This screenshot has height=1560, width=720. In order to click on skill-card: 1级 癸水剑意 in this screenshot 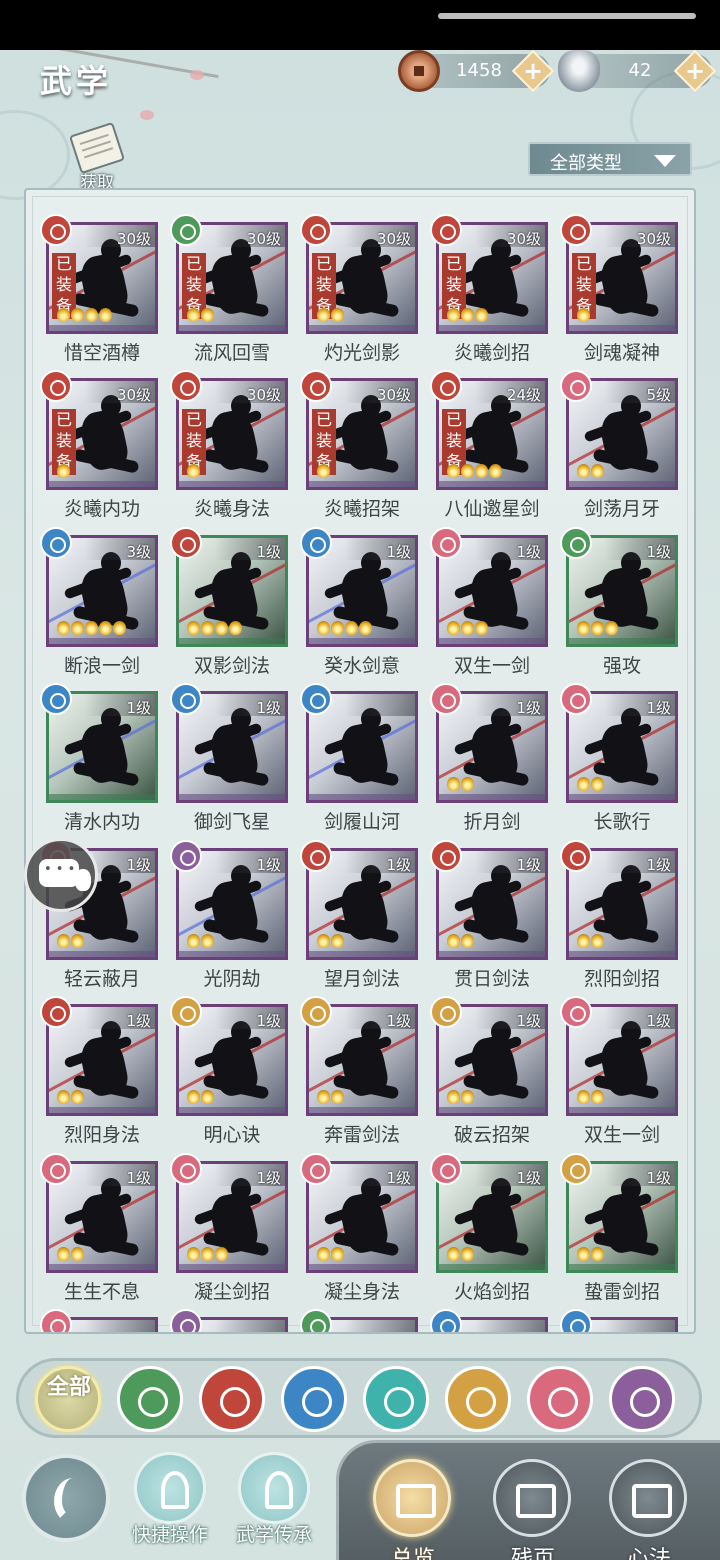, I will do `click(359, 606)`.